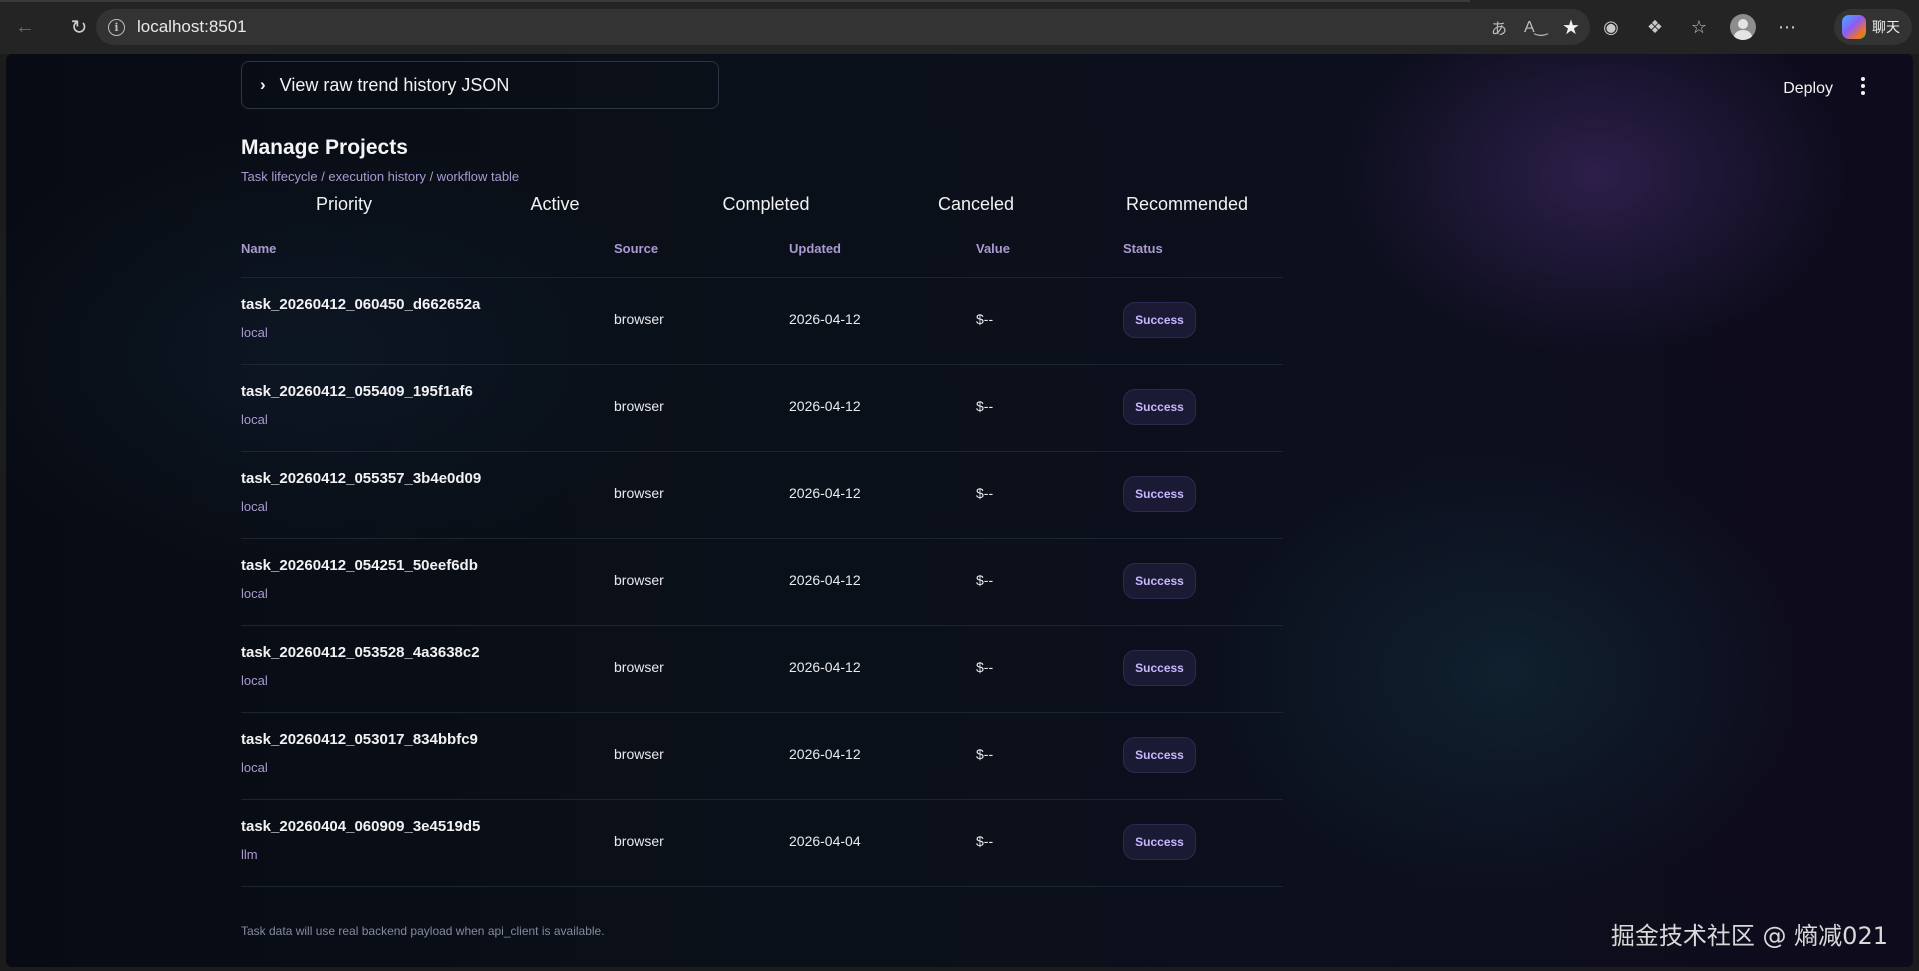  I want to click on column-header-source: Source, so click(636, 248).